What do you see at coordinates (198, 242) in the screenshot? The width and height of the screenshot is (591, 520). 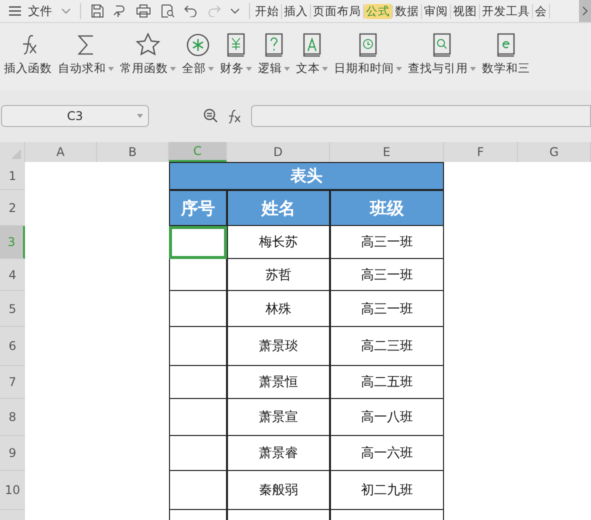 I see `selected-cell` at bounding box center [198, 242].